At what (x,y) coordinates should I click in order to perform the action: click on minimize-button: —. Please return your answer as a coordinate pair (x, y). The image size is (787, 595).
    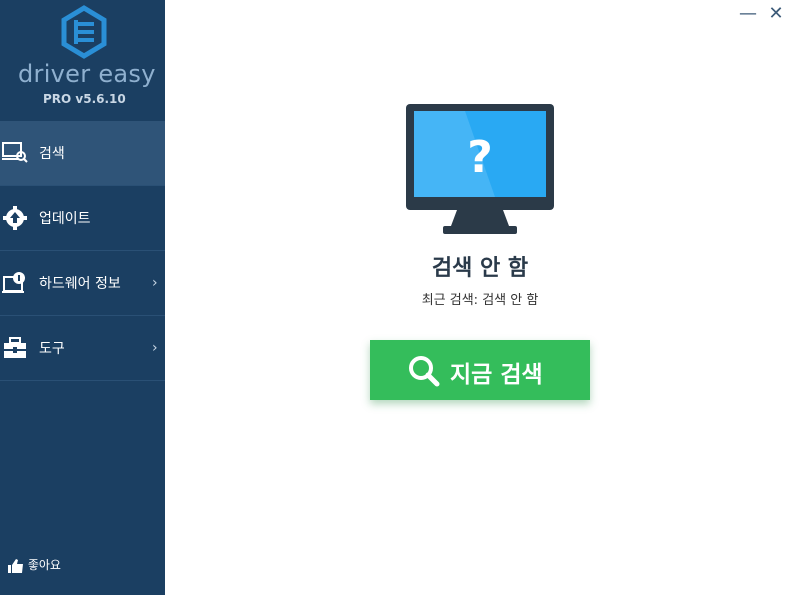
    Looking at the image, I should click on (748, 14).